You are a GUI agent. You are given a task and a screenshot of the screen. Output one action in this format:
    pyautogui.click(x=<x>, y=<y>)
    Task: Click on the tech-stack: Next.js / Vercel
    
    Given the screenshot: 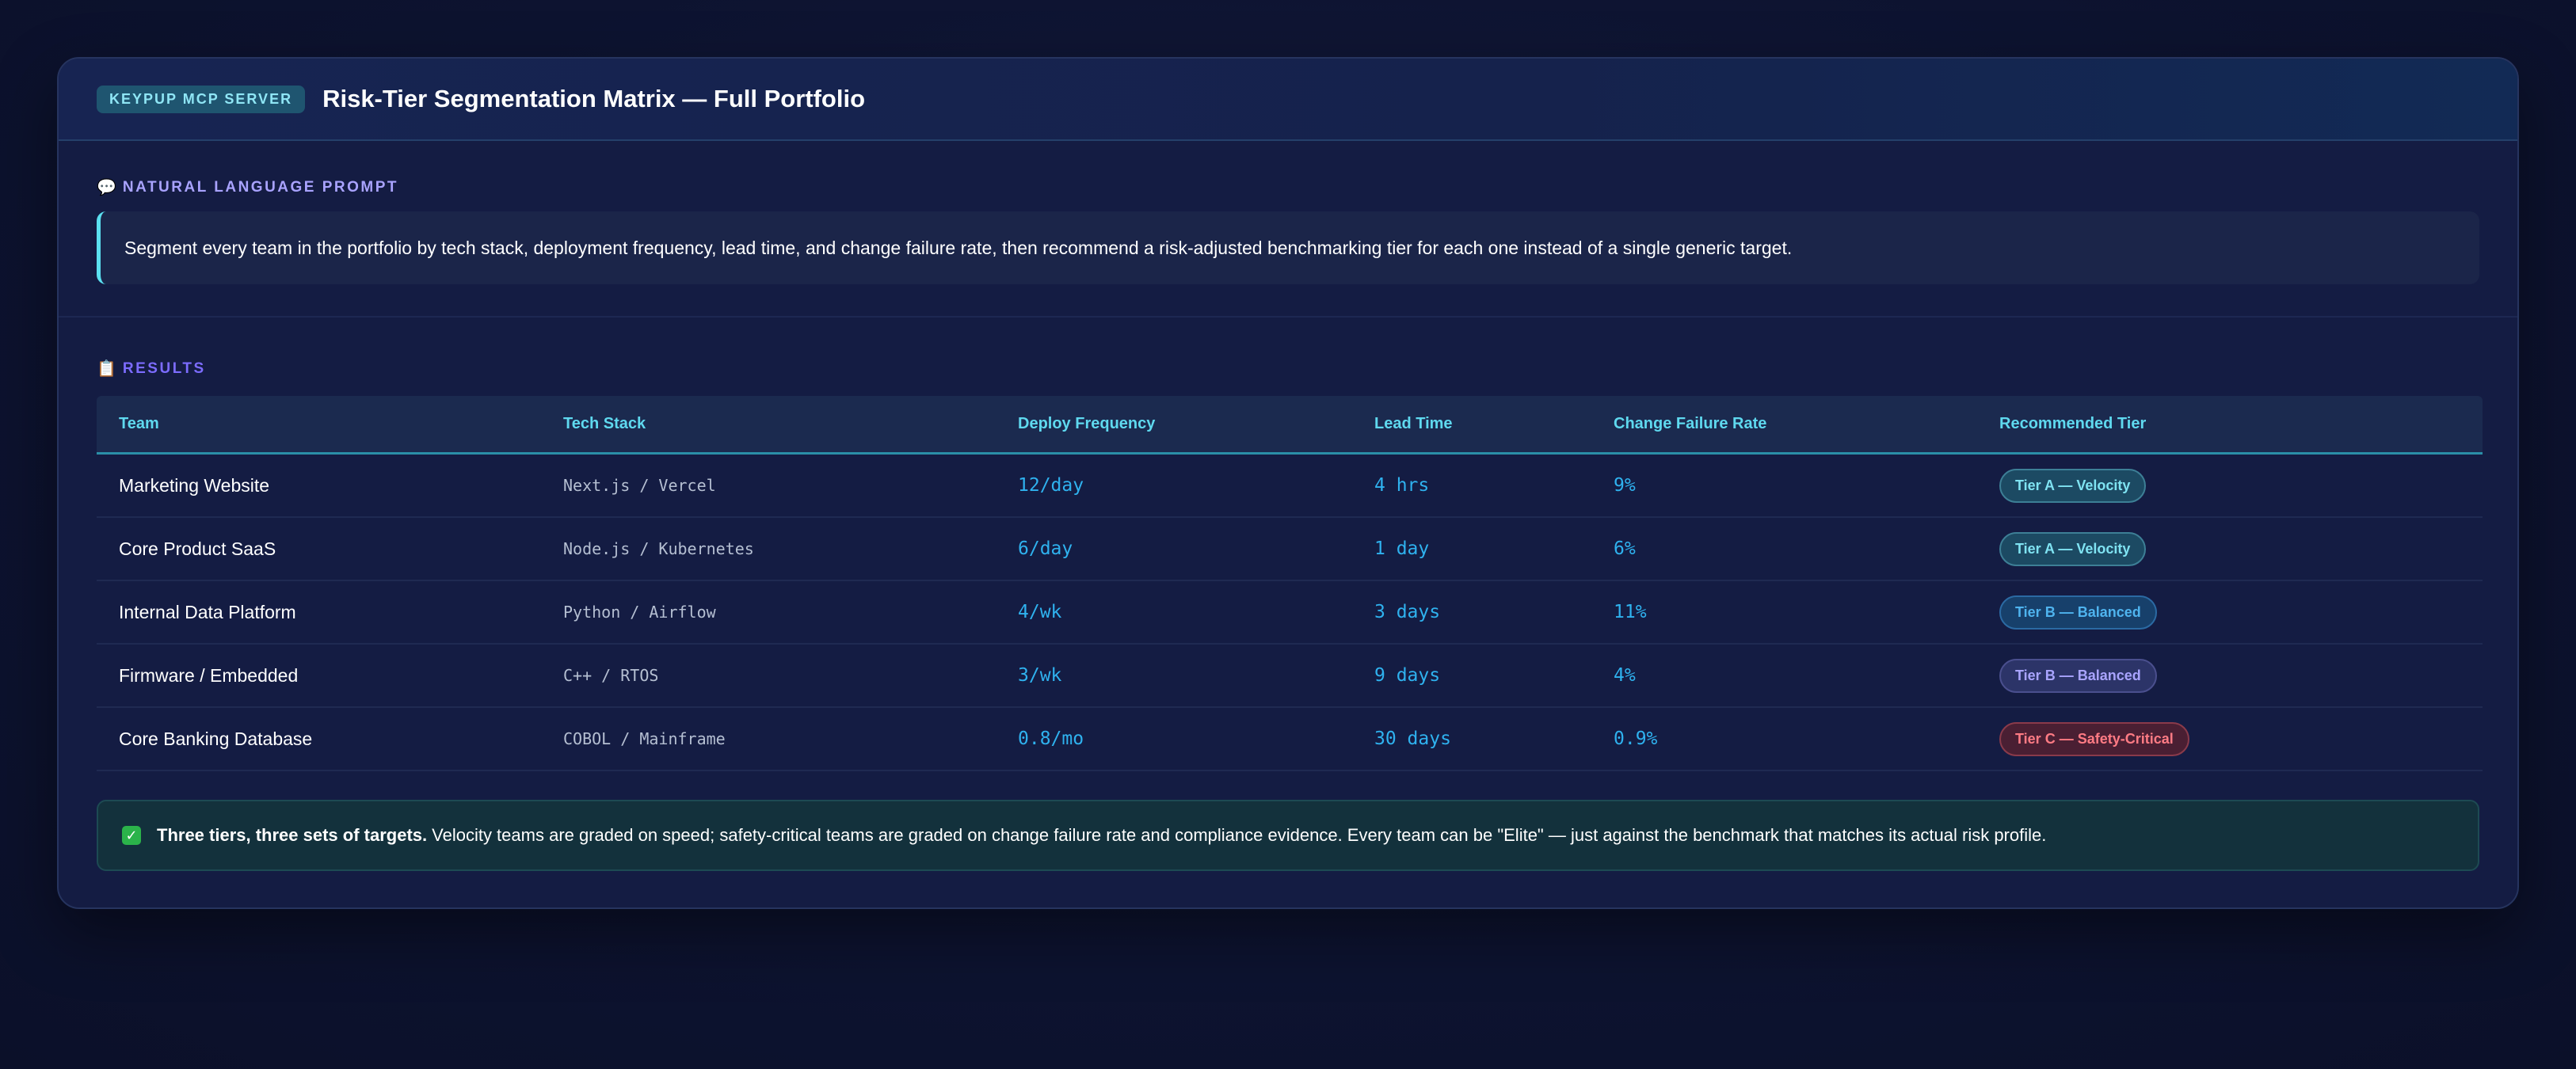 What is the action you would take?
    pyautogui.click(x=639, y=485)
    